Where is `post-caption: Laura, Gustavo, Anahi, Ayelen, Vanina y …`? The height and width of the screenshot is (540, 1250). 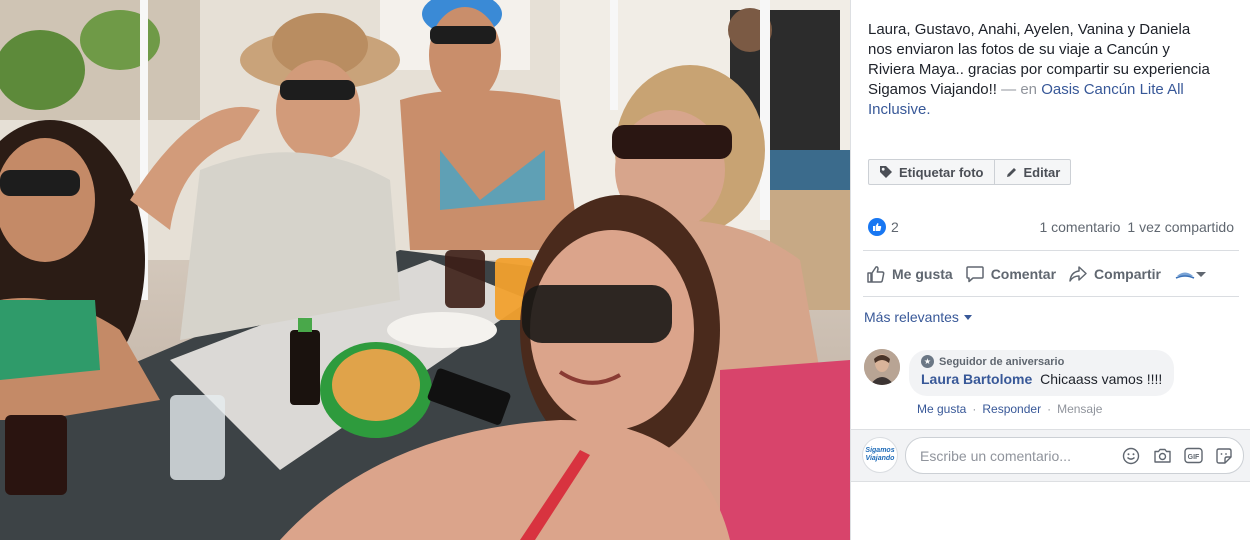
post-caption: Laura, Gustavo, Anahi, Ayelen, Vanina y … is located at coordinates (1043, 70).